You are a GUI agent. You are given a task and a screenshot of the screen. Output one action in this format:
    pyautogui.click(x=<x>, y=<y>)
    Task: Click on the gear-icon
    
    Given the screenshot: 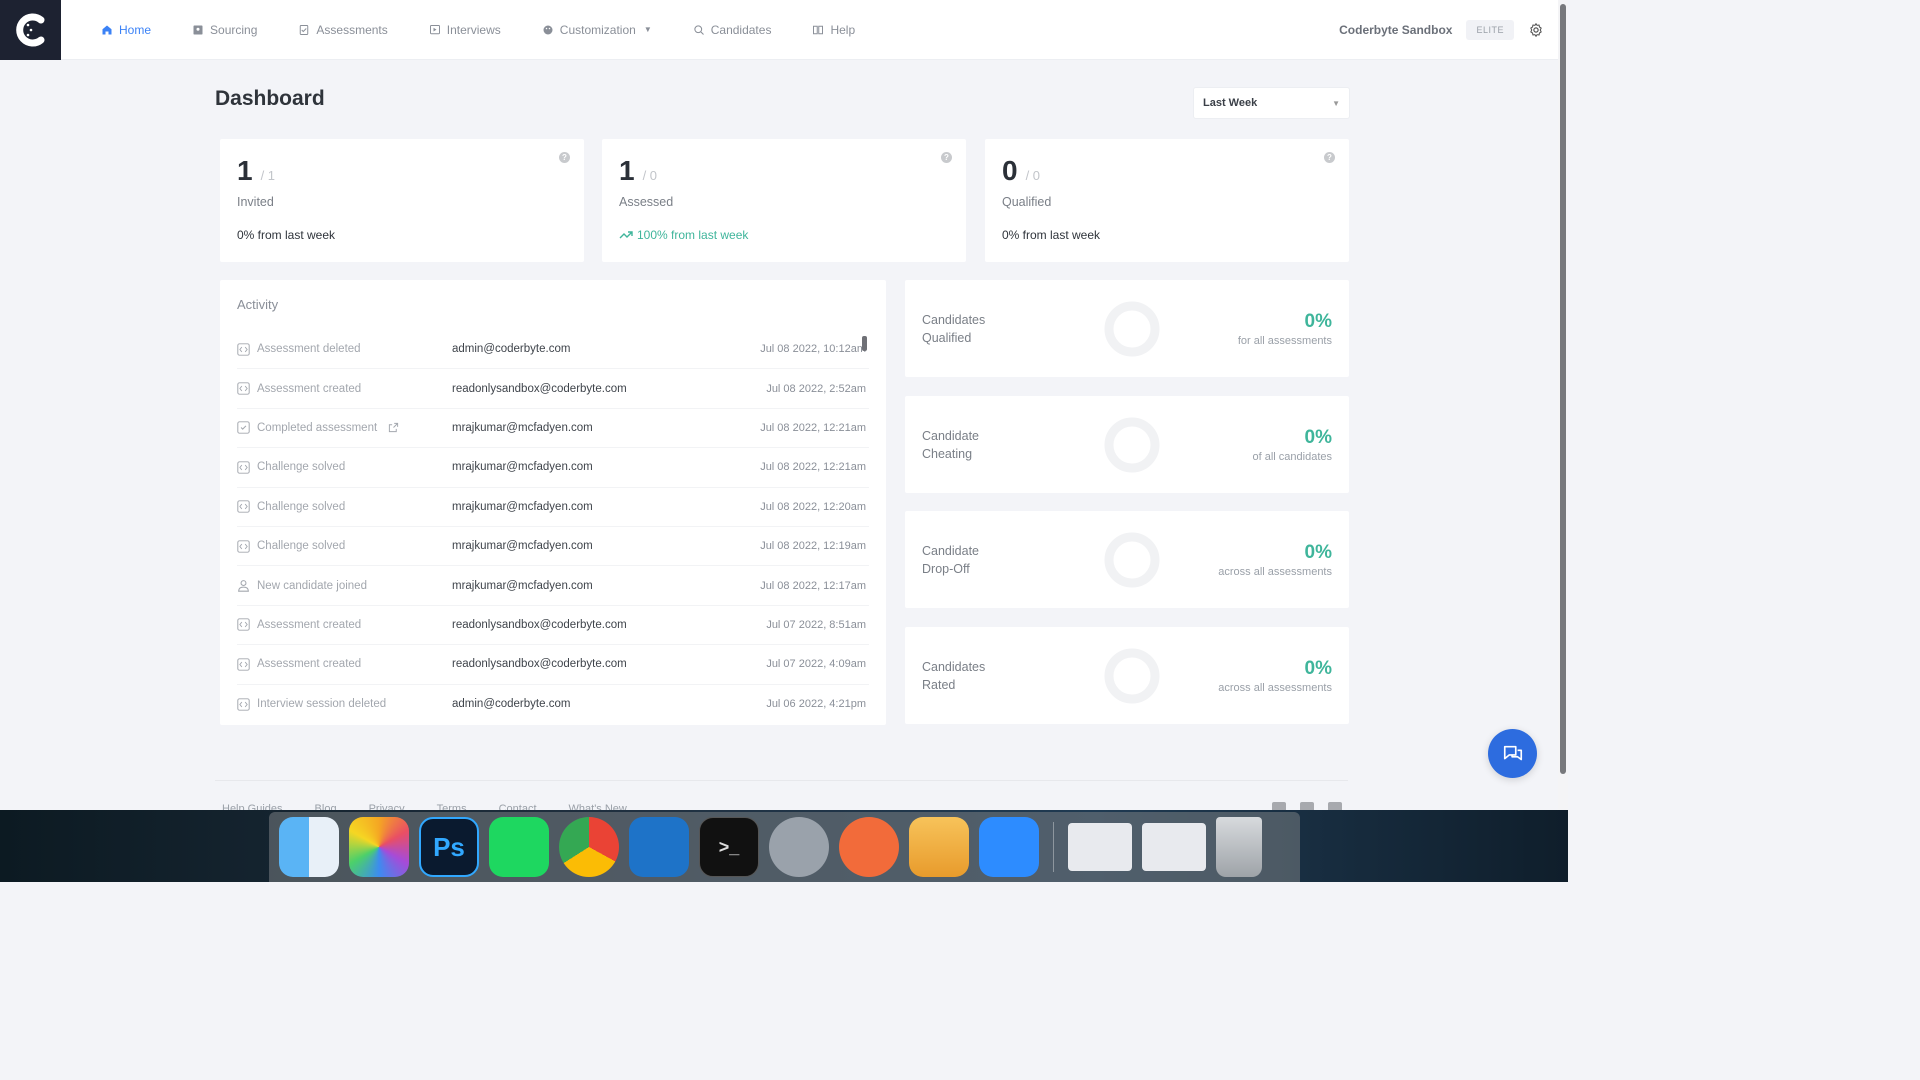 What is the action you would take?
    pyautogui.click(x=1536, y=30)
    